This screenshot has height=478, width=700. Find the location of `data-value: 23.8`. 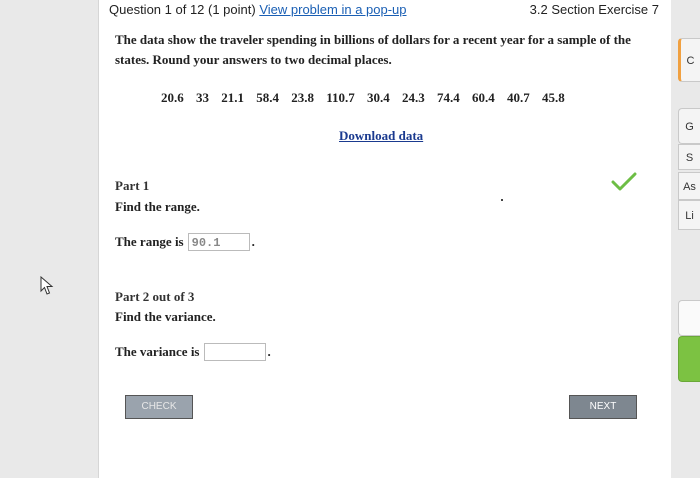

data-value: 23.8 is located at coordinates (302, 97).